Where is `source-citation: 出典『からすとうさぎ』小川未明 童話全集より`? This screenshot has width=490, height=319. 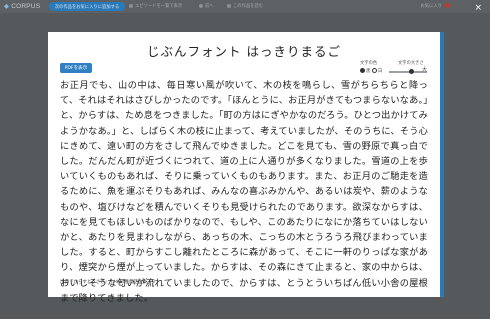
source-citation: 出典『からすとうさぎ』小川未明 童話全集より is located at coordinates (108, 282).